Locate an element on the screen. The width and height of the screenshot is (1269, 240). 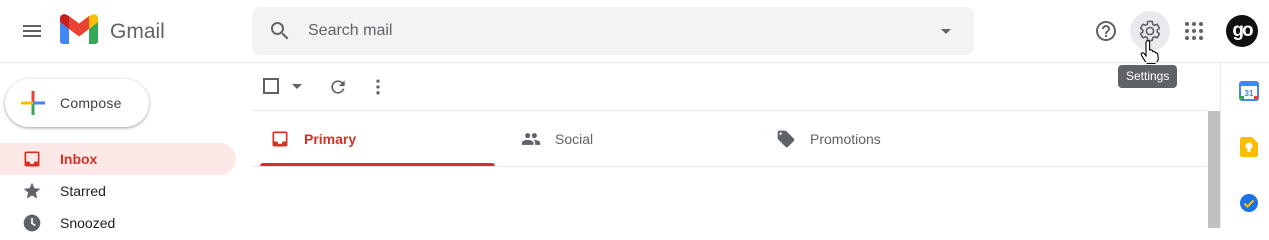
more-options-button is located at coordinates (378, 87).